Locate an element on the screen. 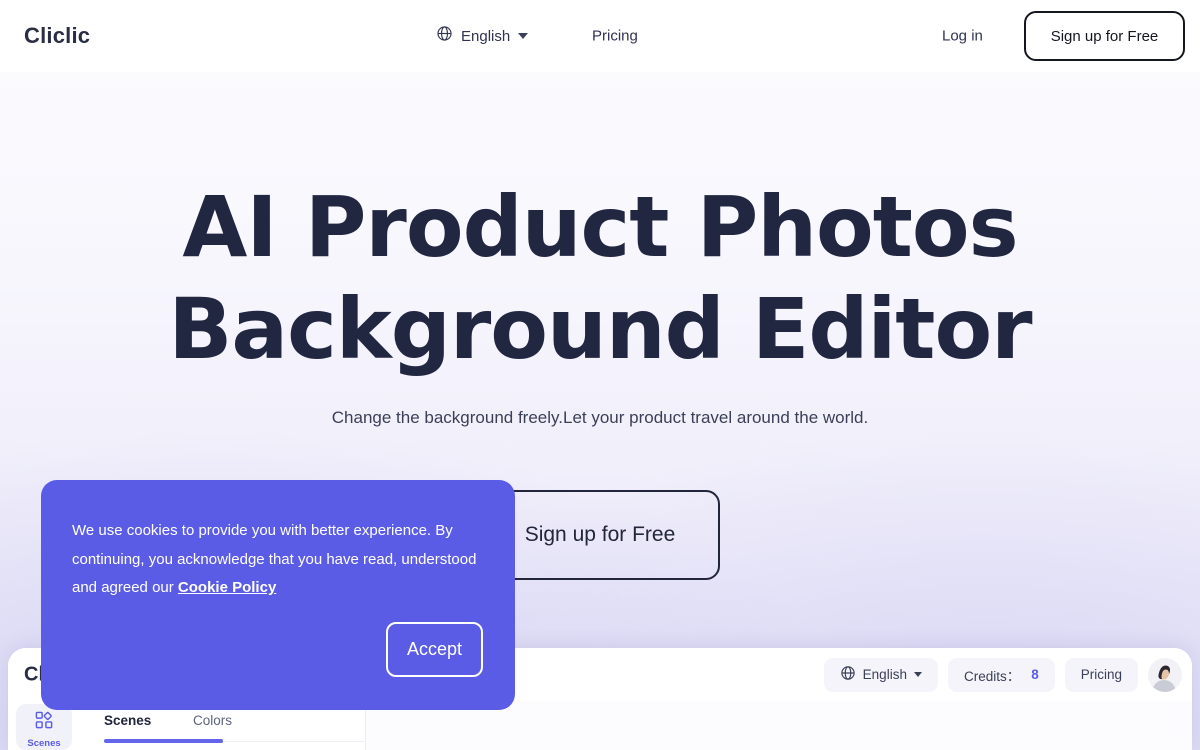  credits-value: 8 is located at coordinates (1035, 674).